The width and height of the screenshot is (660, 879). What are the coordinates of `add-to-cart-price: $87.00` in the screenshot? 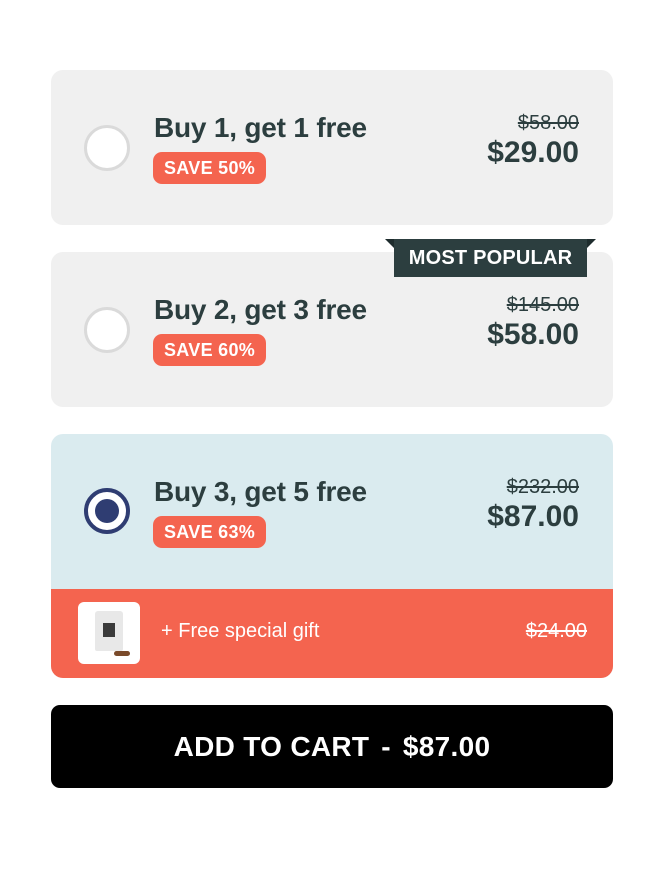 It's located at (446, 746).